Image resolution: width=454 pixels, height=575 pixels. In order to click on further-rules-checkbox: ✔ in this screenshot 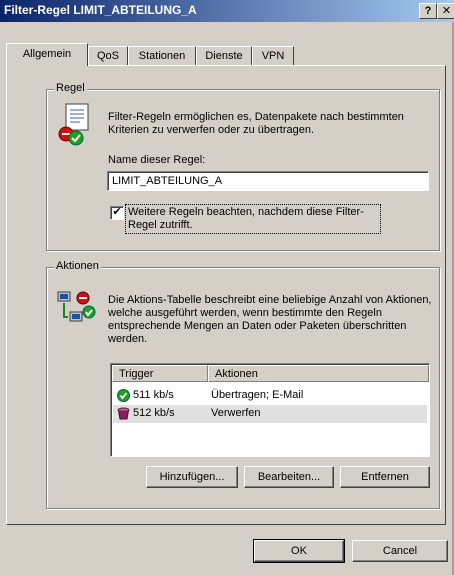, I will do `click(117, 213)`.